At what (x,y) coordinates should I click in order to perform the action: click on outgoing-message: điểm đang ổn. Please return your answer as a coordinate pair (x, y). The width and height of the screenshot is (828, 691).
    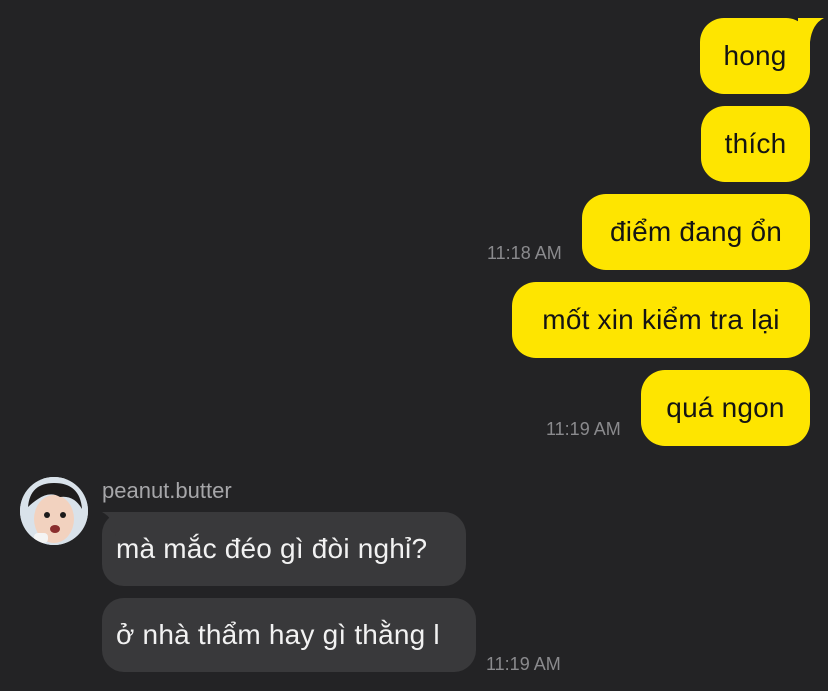
    Looking at the image, I should click on (696, 232).